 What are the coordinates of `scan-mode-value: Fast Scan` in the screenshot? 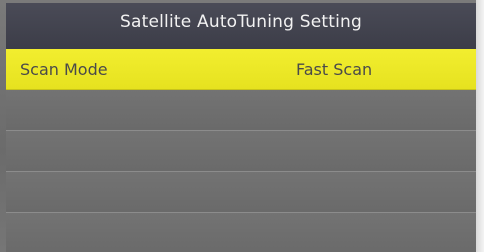 It's located at (334, 69).